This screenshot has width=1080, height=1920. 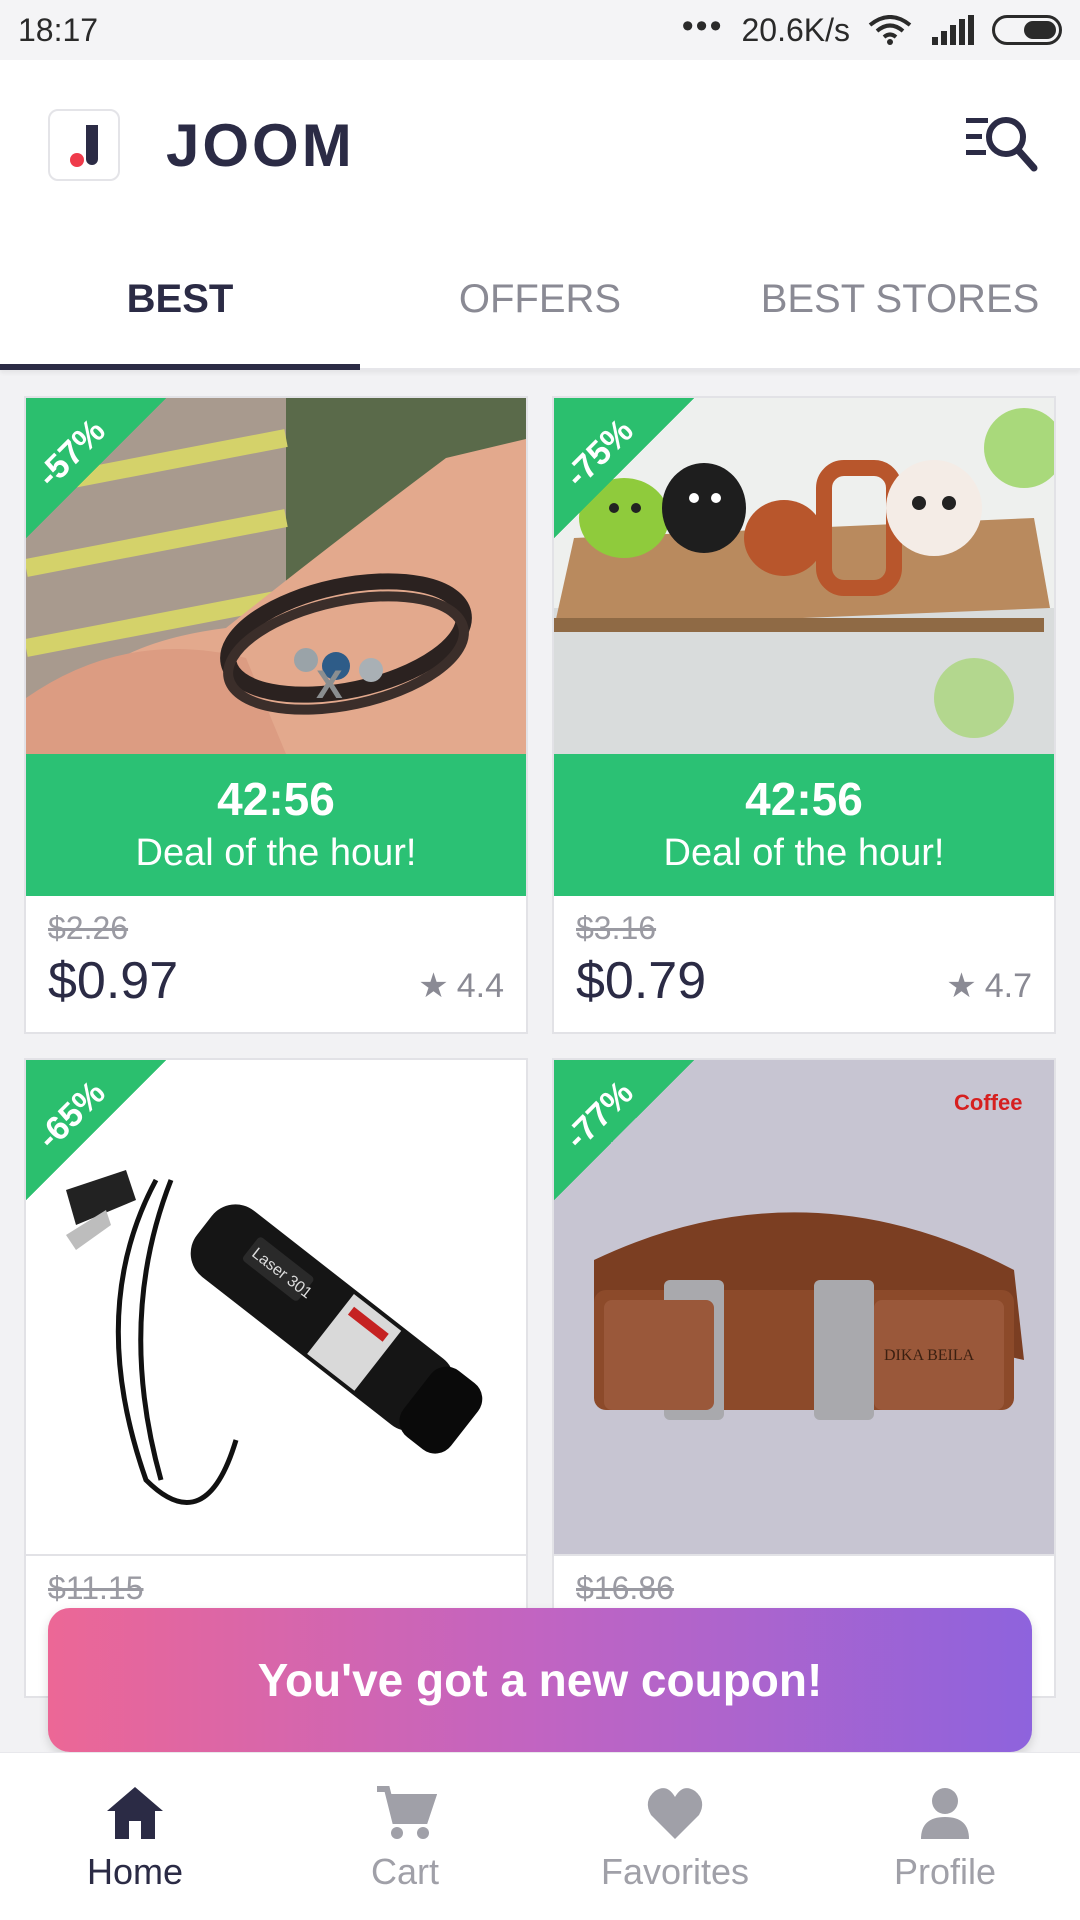 I want to click on home-icon, so click(x=135, y=1812).